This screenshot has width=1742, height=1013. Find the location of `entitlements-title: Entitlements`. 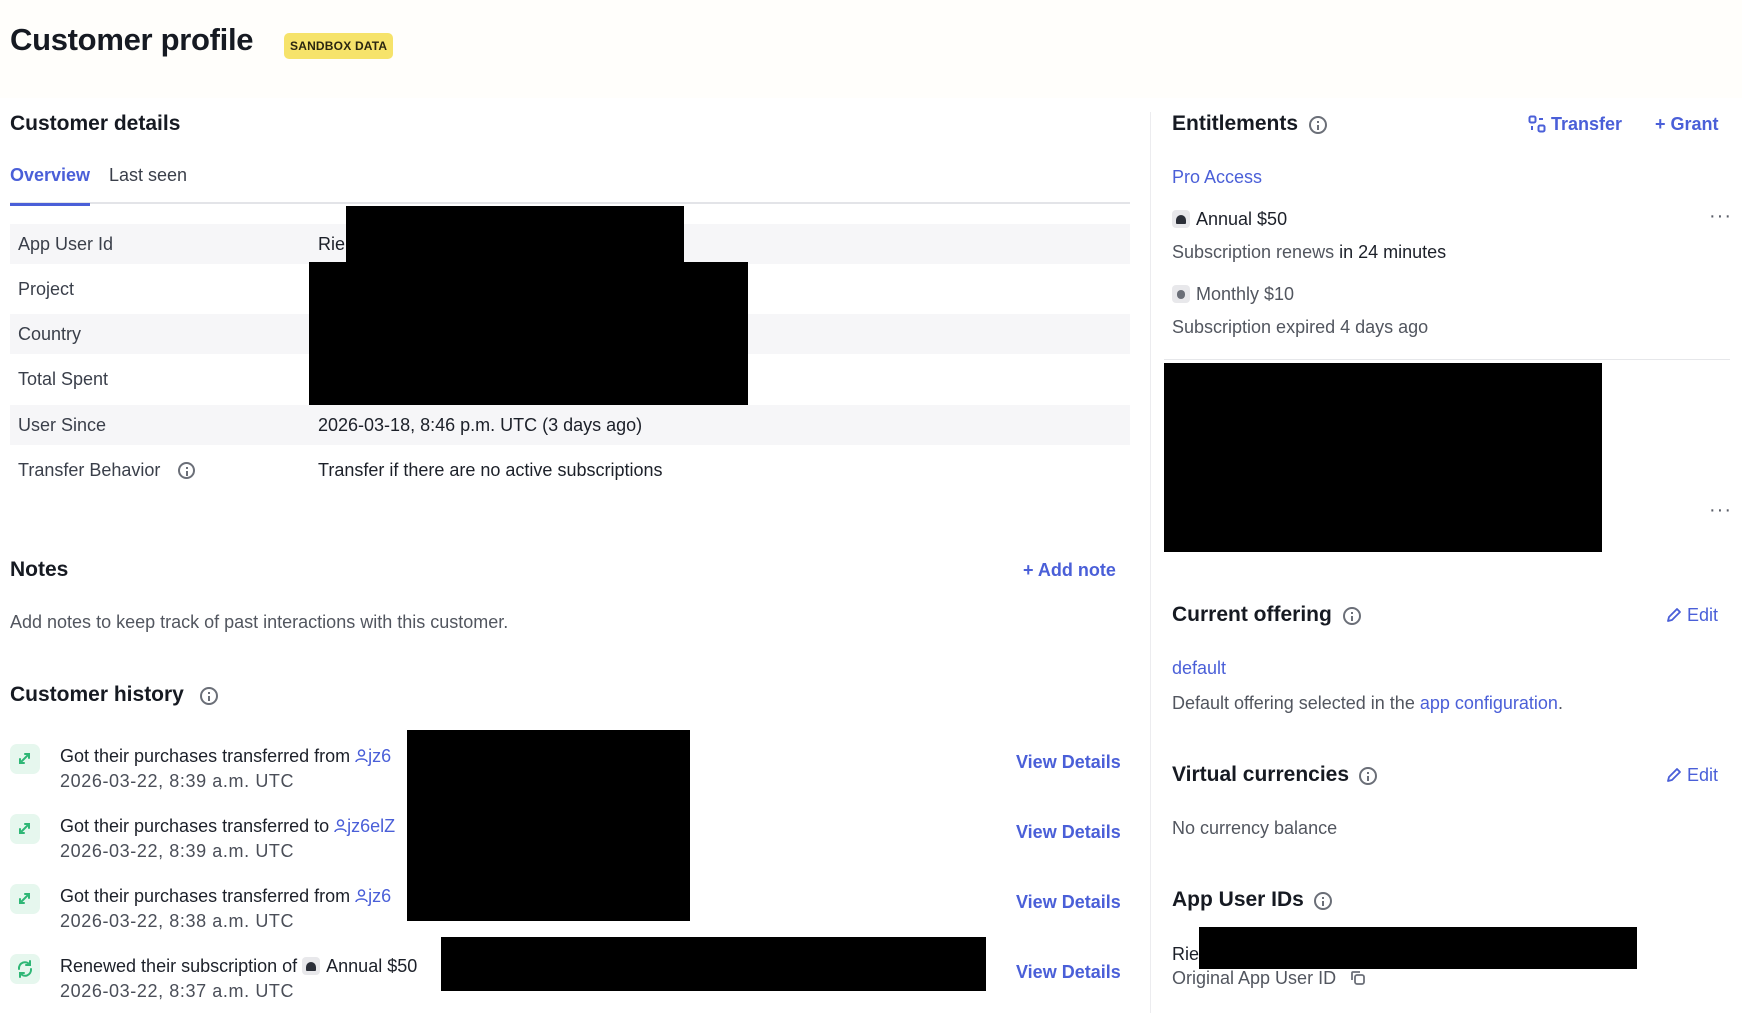

entitlements-title: Entitlements is located at coordinates (1235, 123).